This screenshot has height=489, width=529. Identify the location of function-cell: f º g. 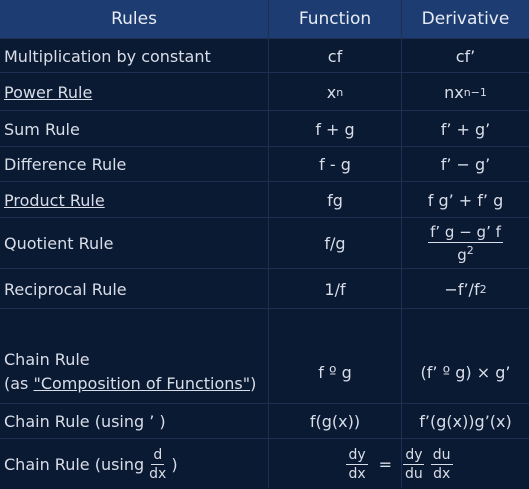
(335, 372).